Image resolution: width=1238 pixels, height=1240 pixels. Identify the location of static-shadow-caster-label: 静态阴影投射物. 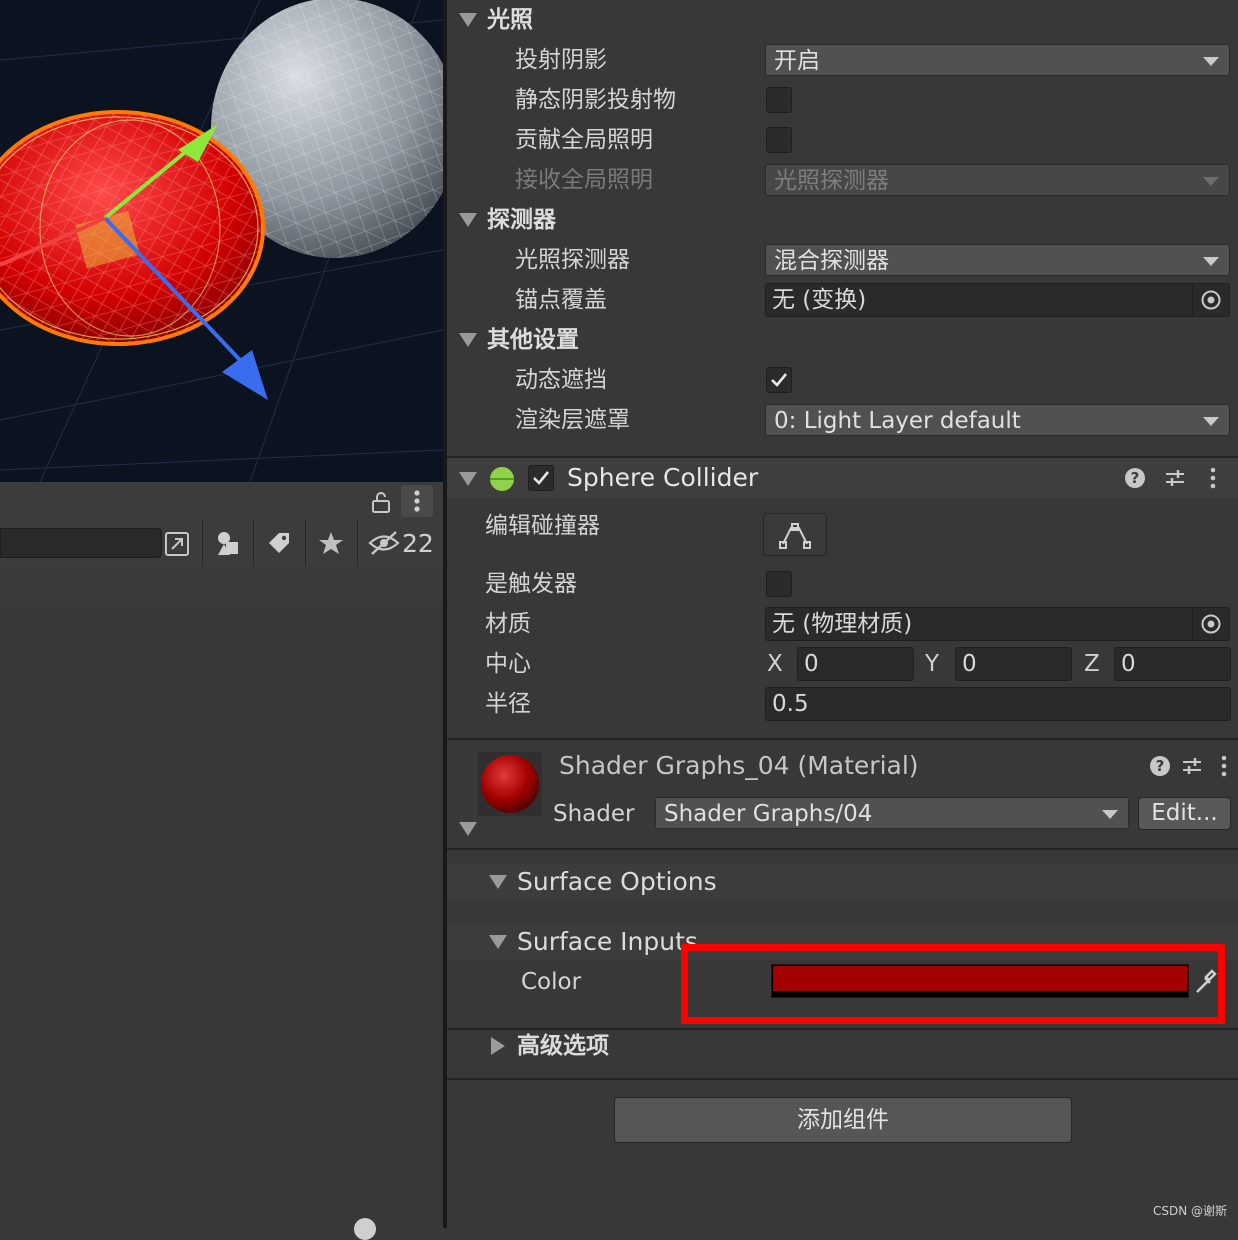
(595, 100).